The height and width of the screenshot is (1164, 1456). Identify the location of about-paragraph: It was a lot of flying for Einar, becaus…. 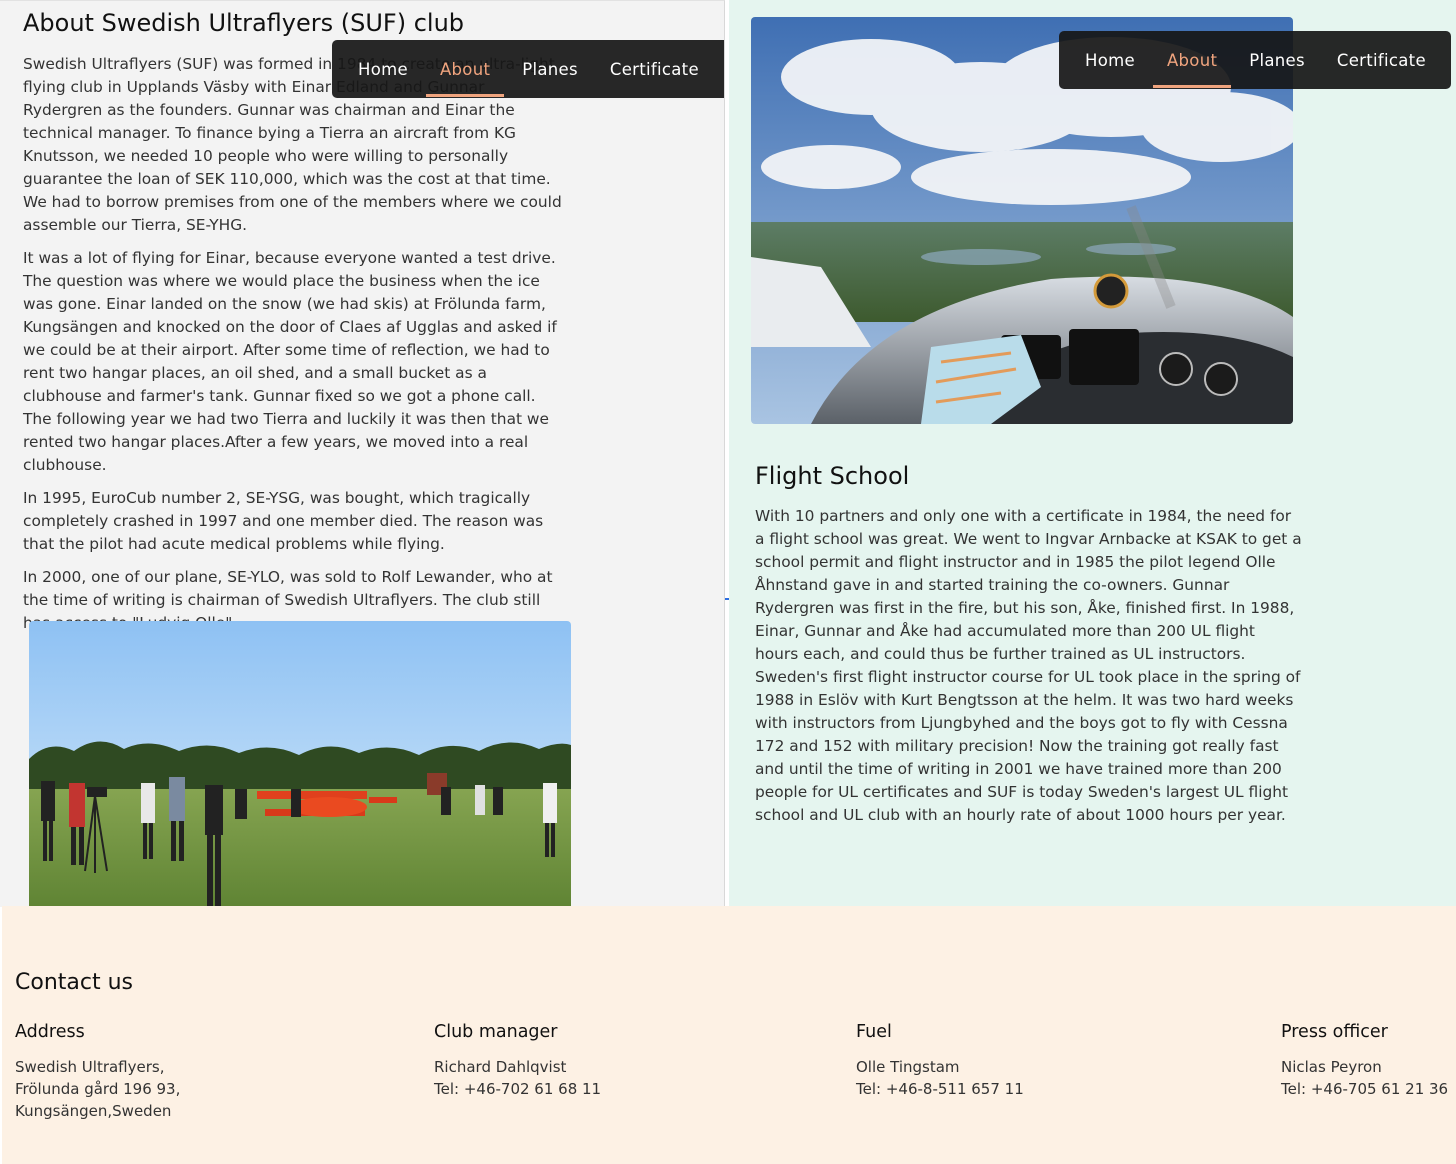
(290, 361).